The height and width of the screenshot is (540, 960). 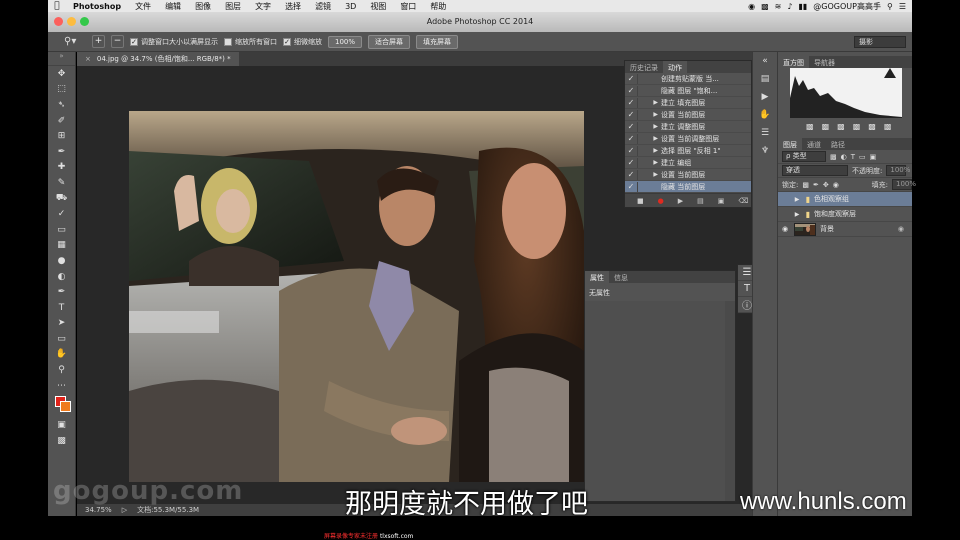 What do you see at coordinates (203, 6) in the screenshot?
I see `menu-image: 图像` at bounding box center [203, 6].